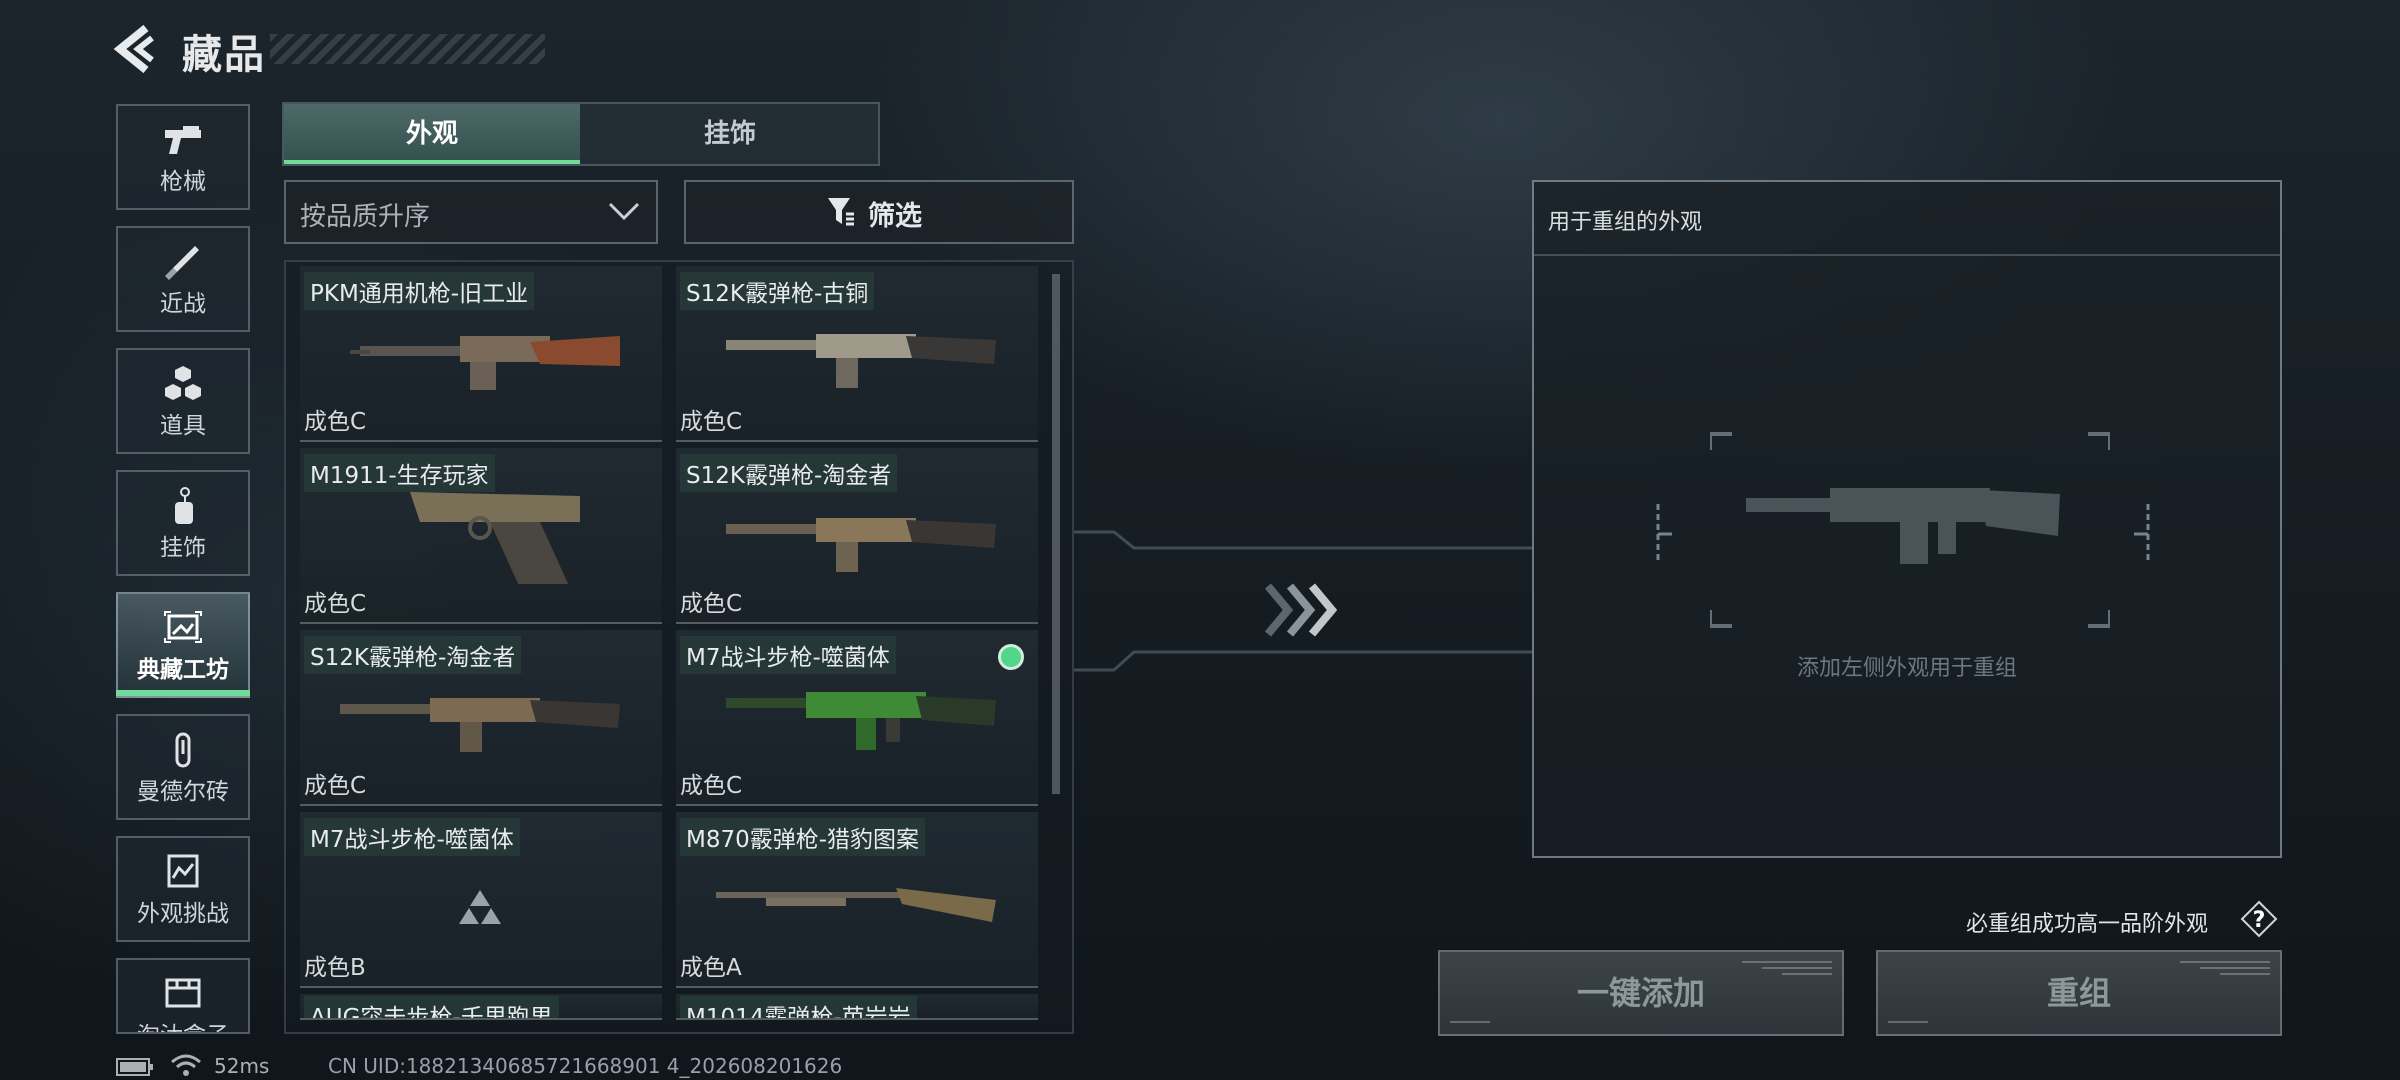 This screenshot has width=2400, height=1080. I want to click on recombine-placeholder-text: 添加左侧外观用于重组, so click(1906, 668).